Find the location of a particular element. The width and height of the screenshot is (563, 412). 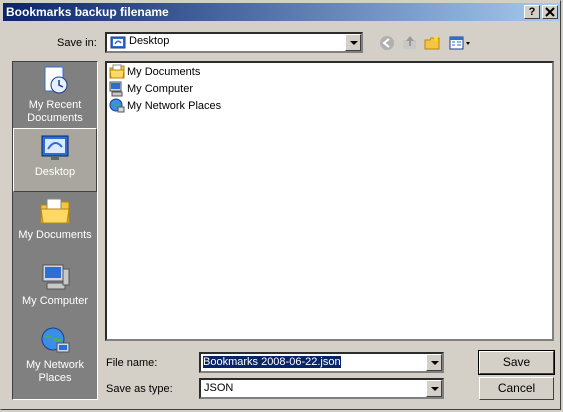

save-as-type-dropdown-button is located at coordinates (434, 388).